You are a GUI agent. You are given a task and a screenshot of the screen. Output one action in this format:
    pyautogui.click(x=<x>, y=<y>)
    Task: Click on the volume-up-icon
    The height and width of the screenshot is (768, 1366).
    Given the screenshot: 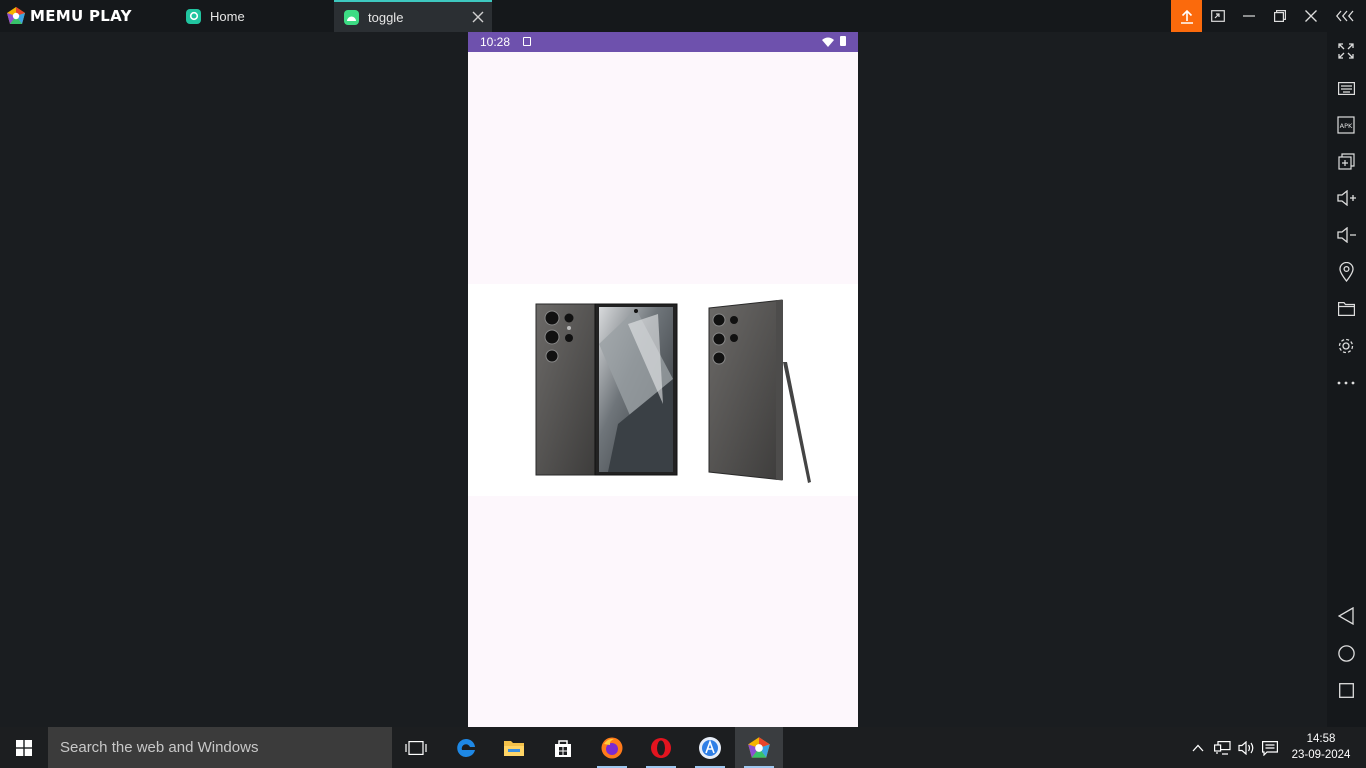 What is the action you would take?
    pyautogui.click(x=1346, y=198)
    